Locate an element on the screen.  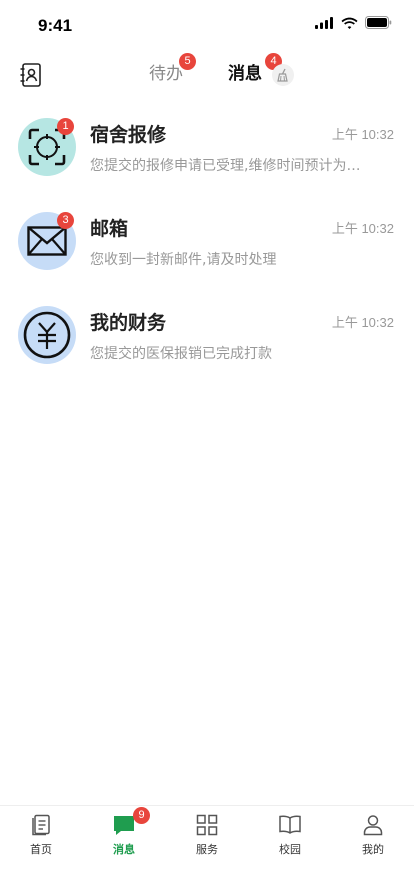
tabbar-messages-badge: 9 is located at coordinates (141, 815).